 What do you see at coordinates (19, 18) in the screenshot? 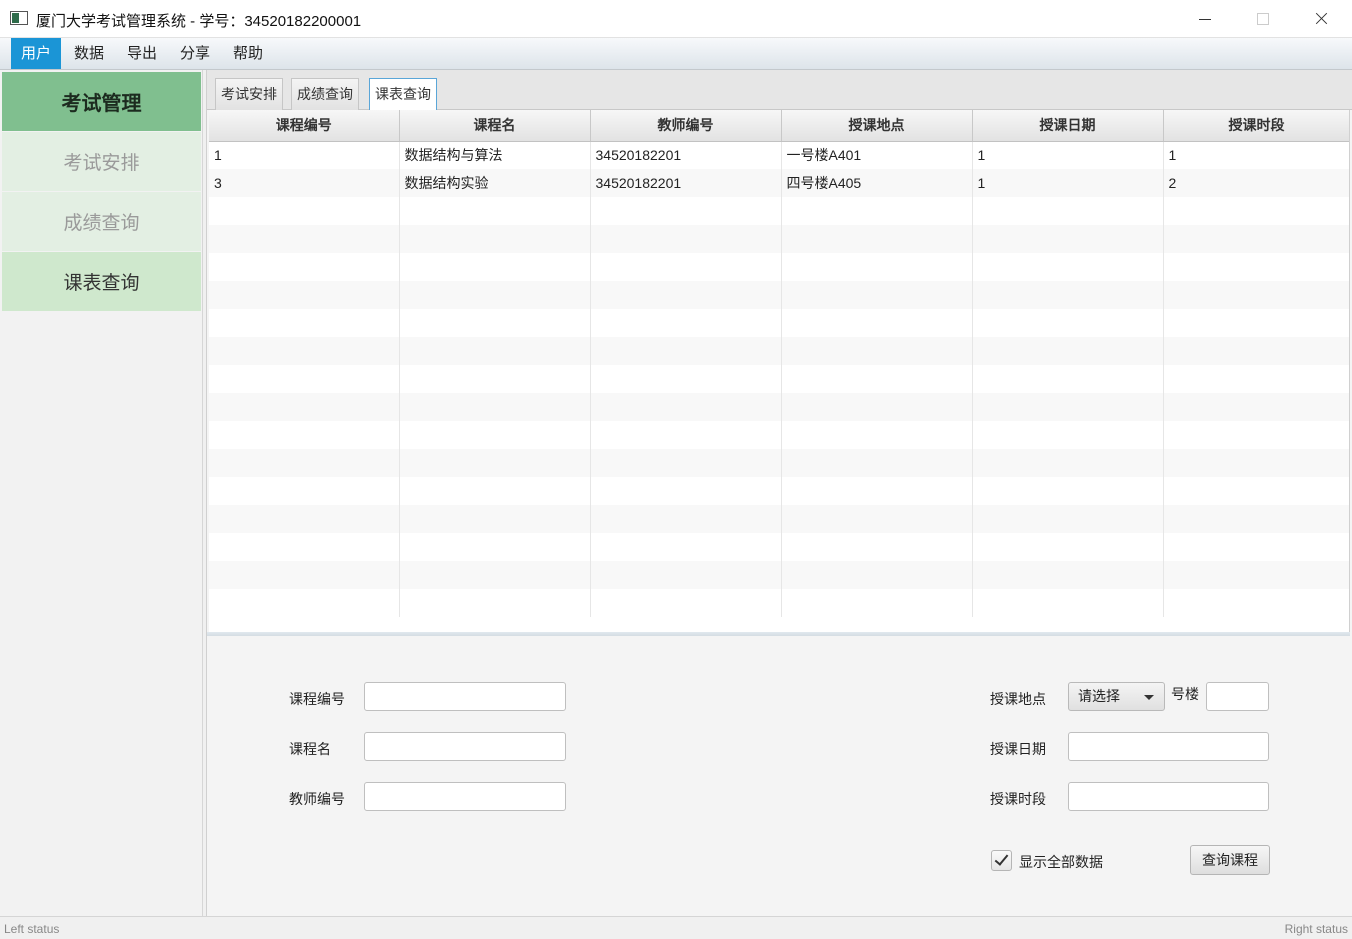
I see `app-icon` at bounding box center [19, 18].